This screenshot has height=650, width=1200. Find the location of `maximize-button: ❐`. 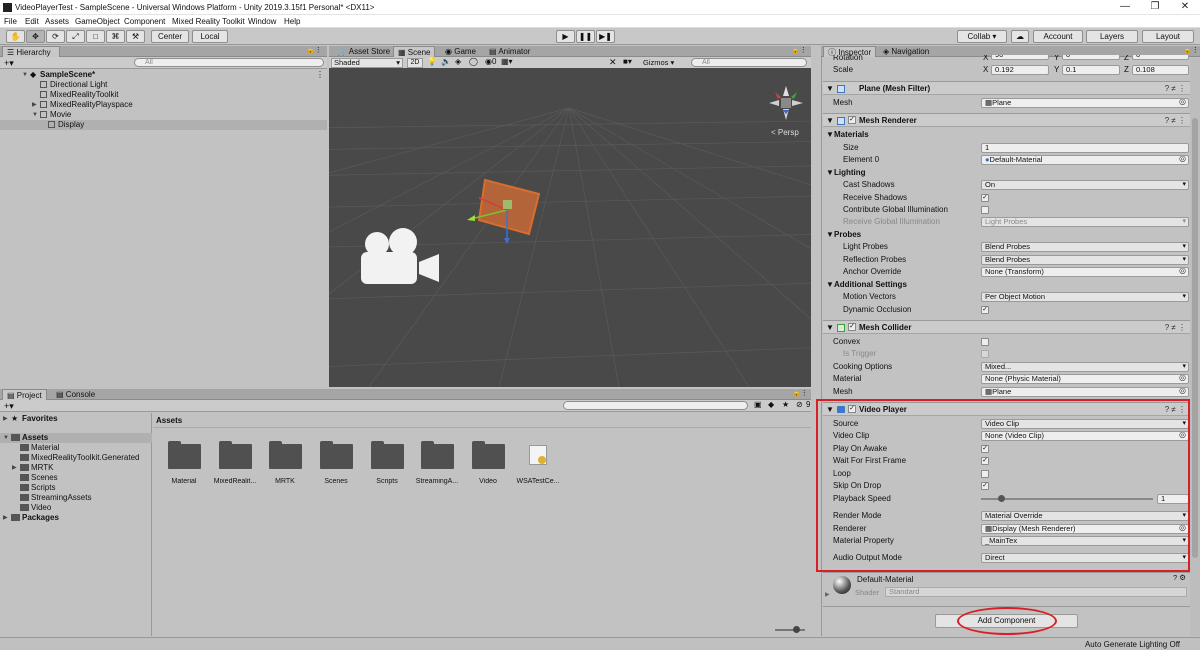

maximize-button: ❐ is located at coordinates (1155, 6).